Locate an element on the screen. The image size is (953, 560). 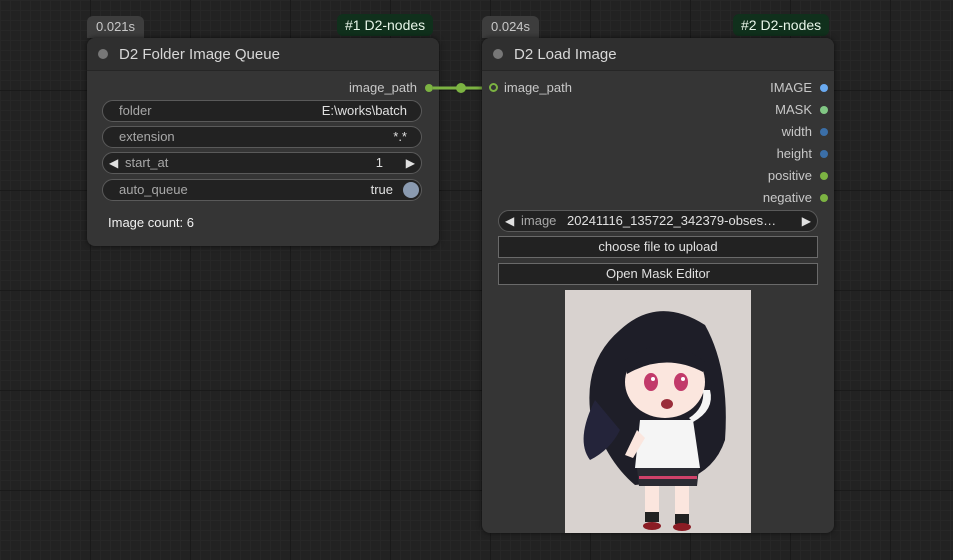
output-slot-width: width is located at coordinates (808, 133).